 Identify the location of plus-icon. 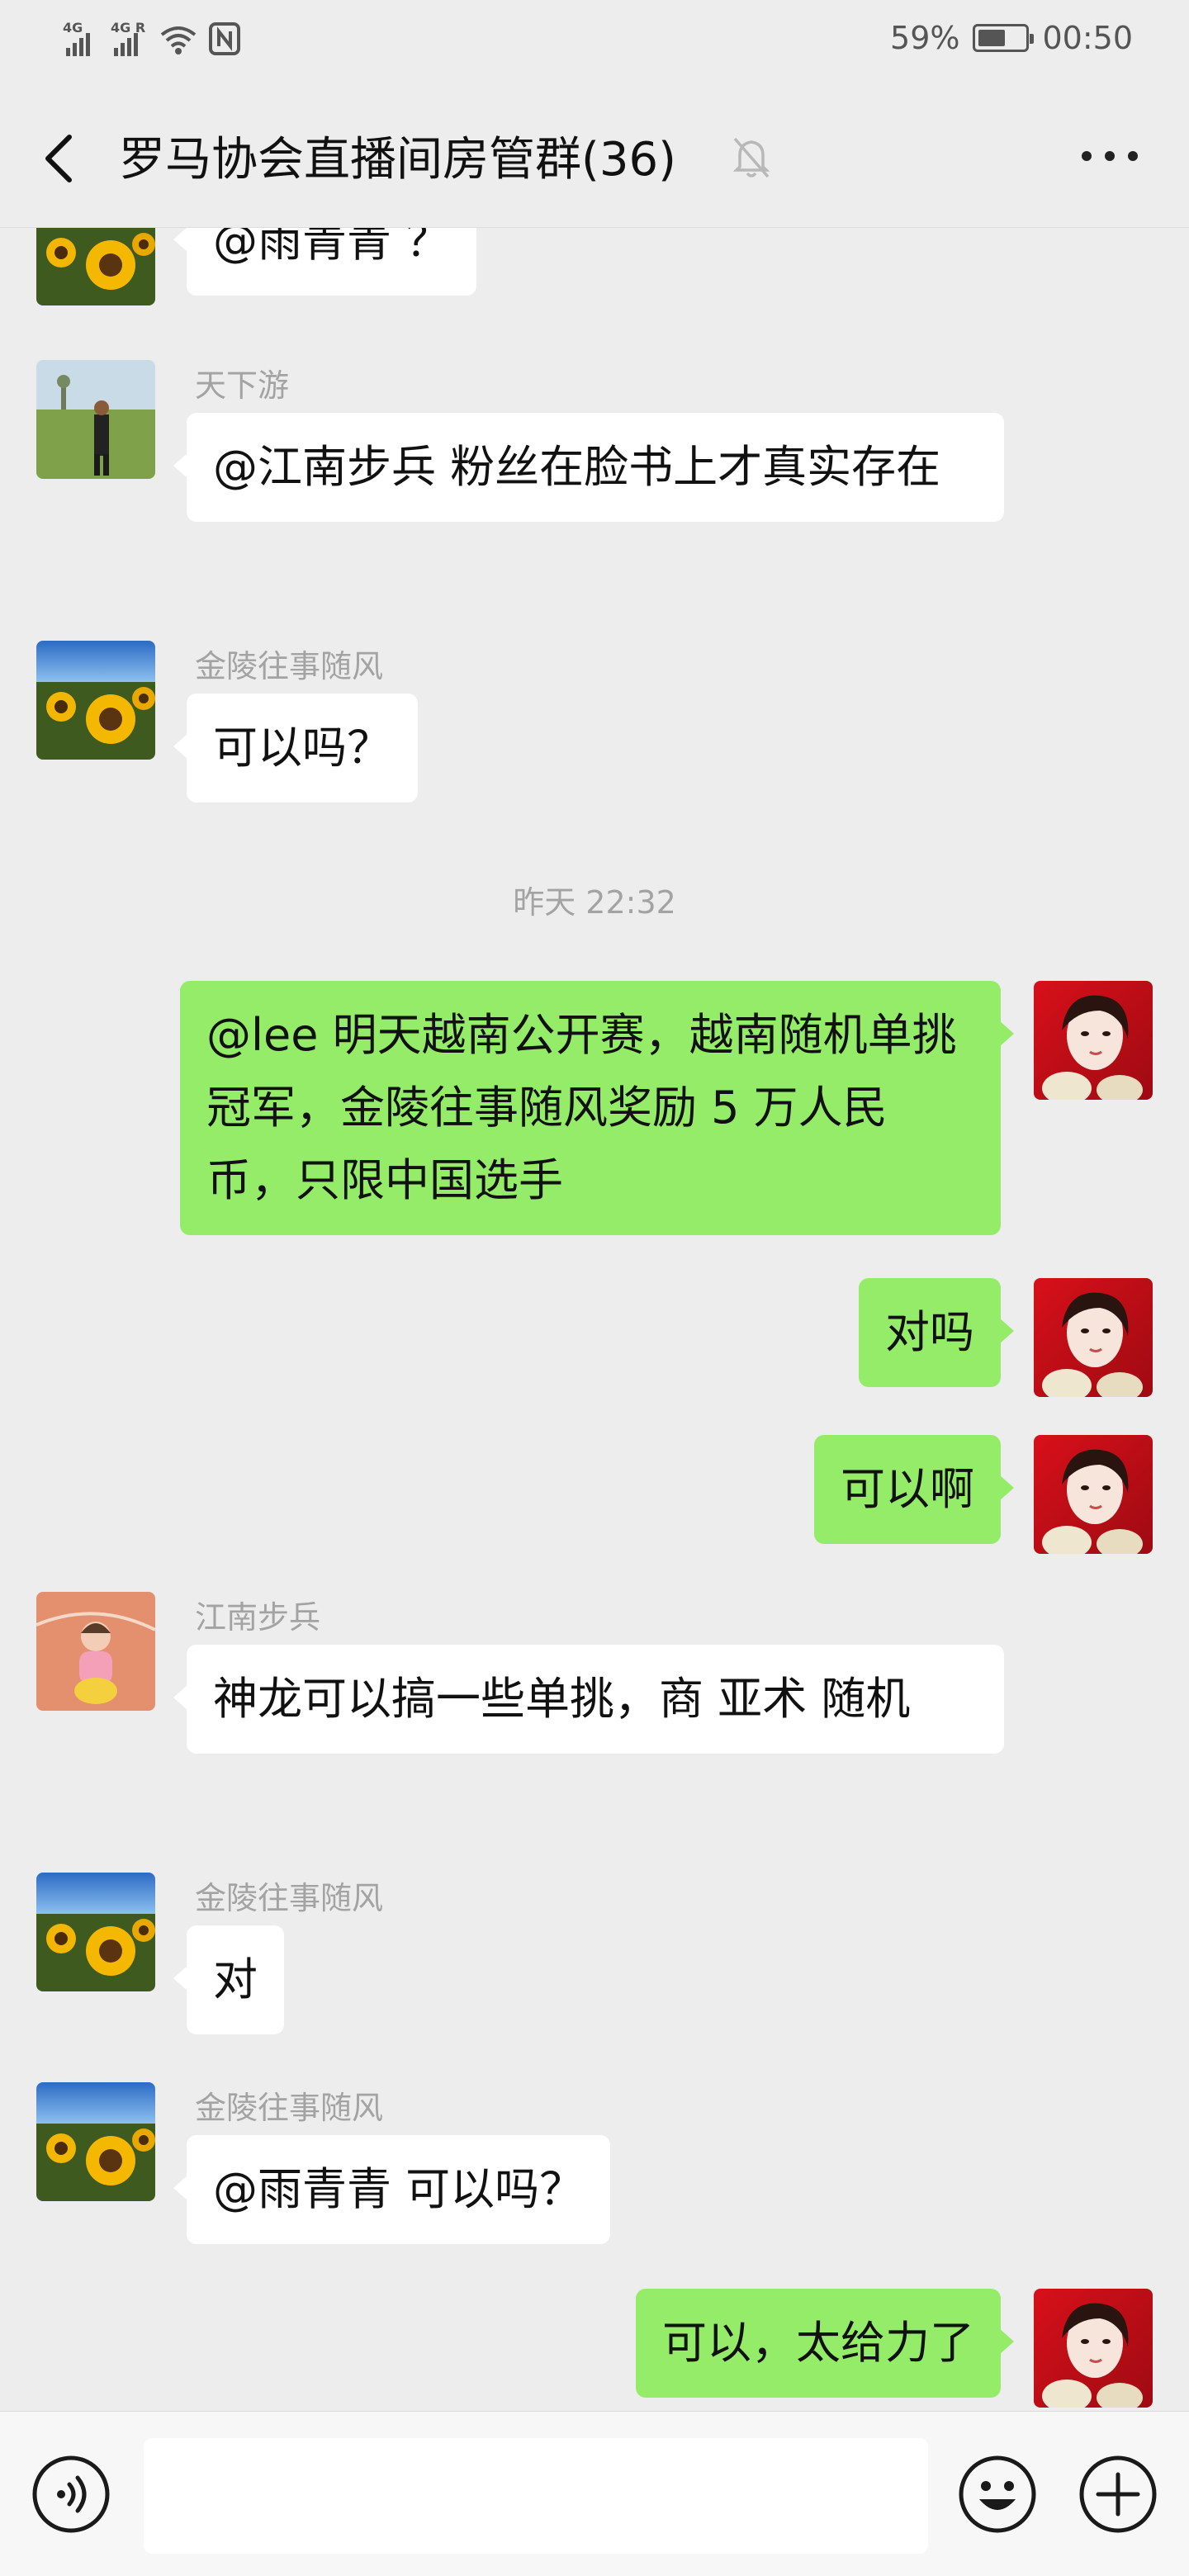
(1118, 2494).